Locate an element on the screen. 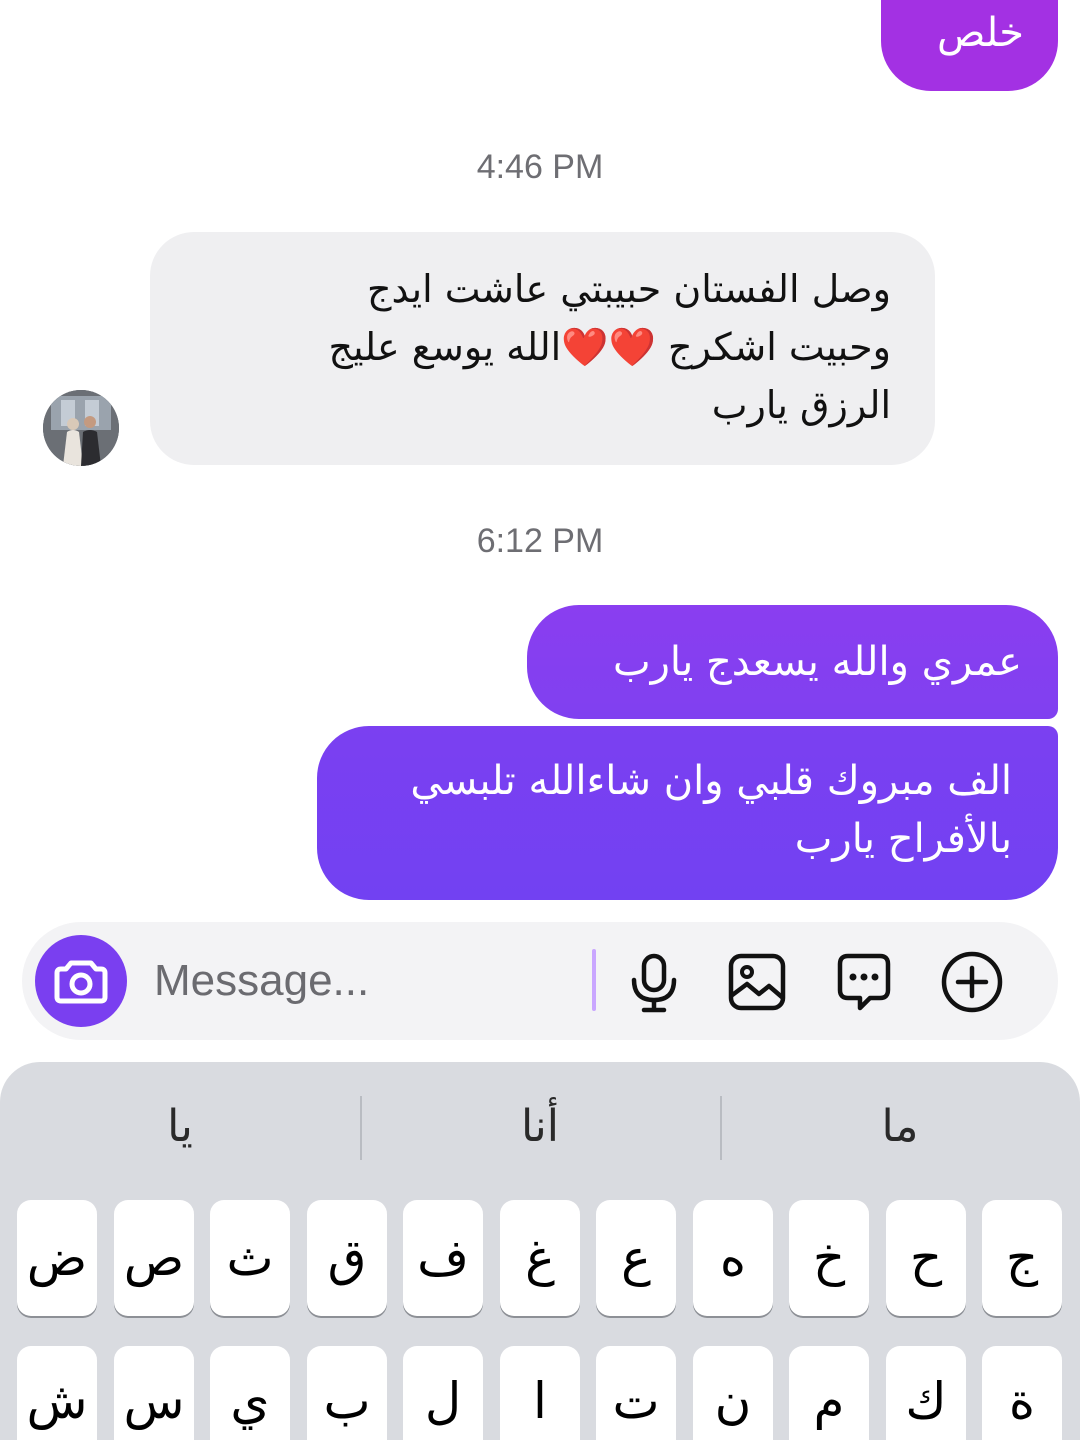 The height and width of the screenshot is (1456, 1080). add-icon is located at coordinates (972, 982).